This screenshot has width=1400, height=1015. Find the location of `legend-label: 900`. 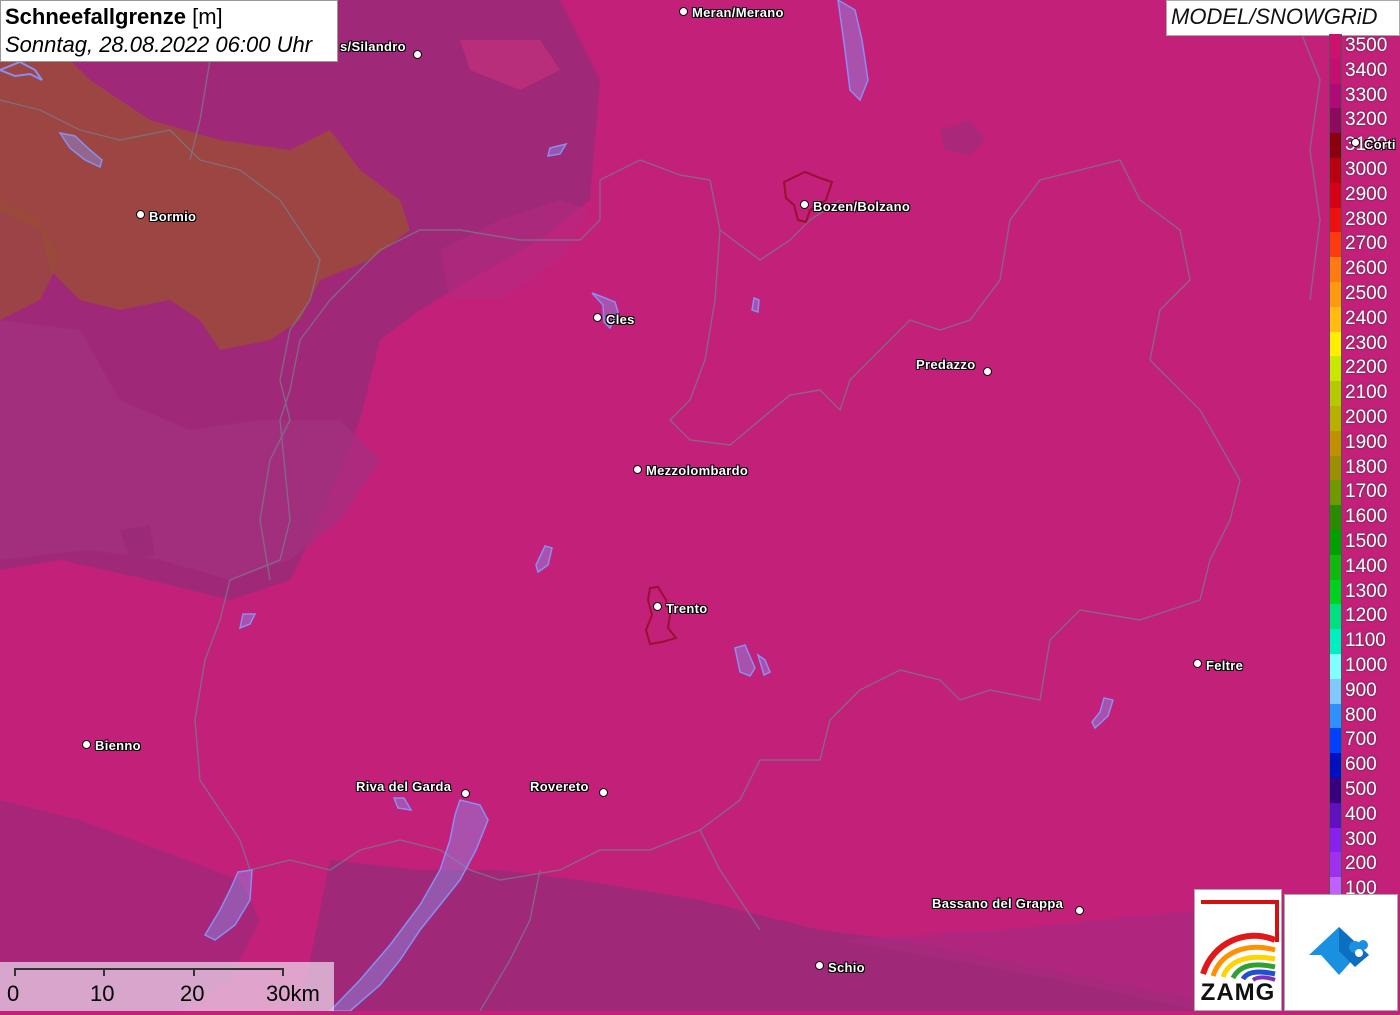

legend-label: 900 is located at coordinates (1361, 690).